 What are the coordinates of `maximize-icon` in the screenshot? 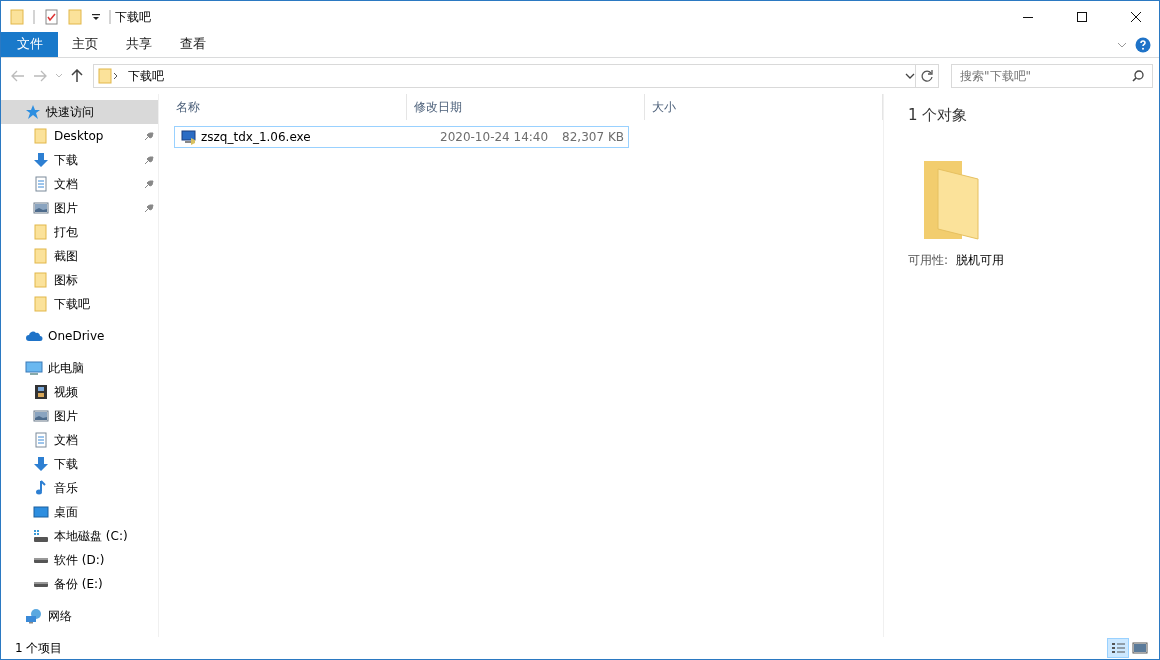 It's located at (1082, 16).